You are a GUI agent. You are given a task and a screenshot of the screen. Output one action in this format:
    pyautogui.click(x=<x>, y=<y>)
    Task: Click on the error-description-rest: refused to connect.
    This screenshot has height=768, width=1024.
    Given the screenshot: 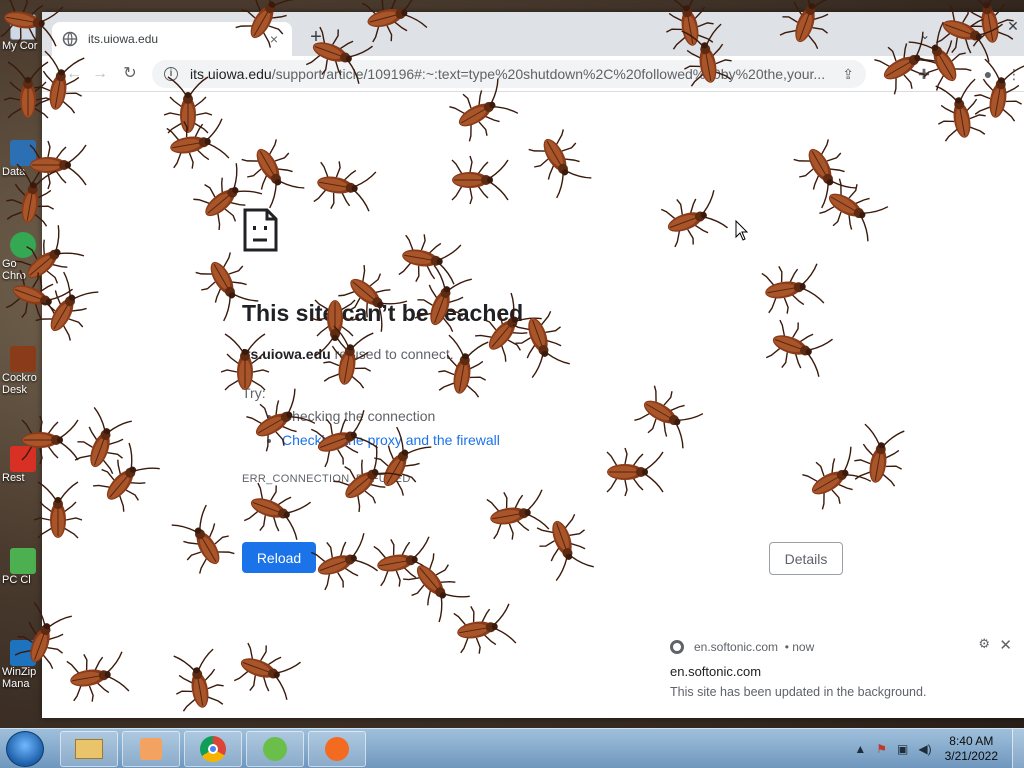 What is the action you would take?
    pyautogui.click(x=392, y=354)
    